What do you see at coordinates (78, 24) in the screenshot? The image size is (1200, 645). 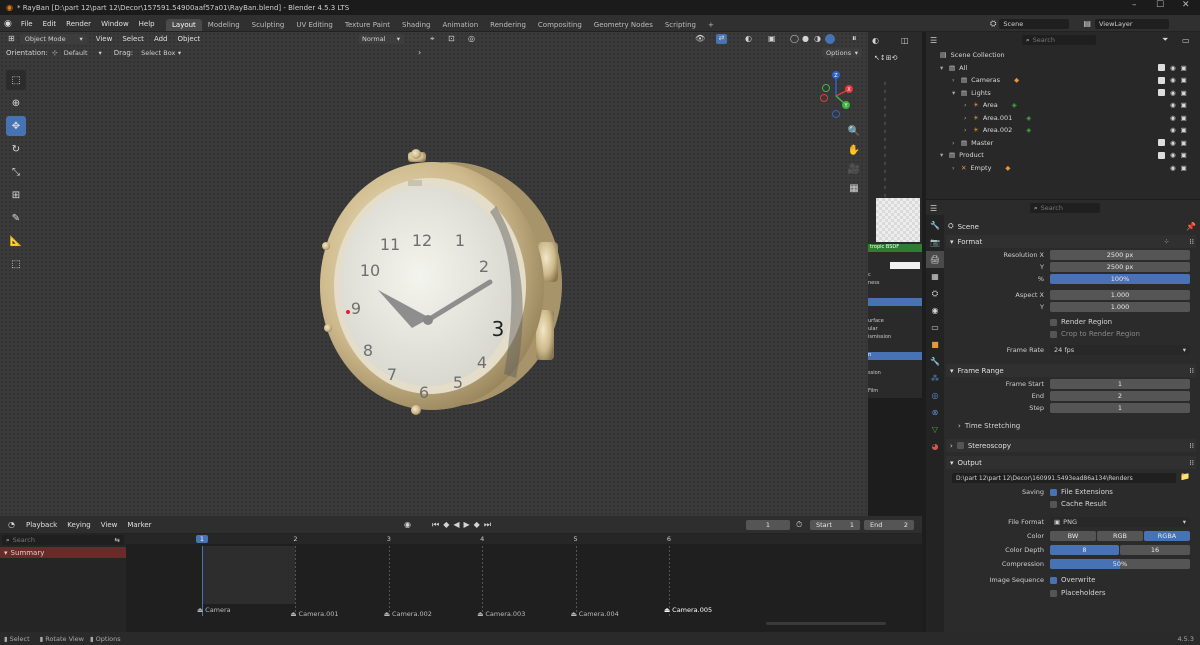 I see `menu-render: Render` at bounding box center [78, 24].